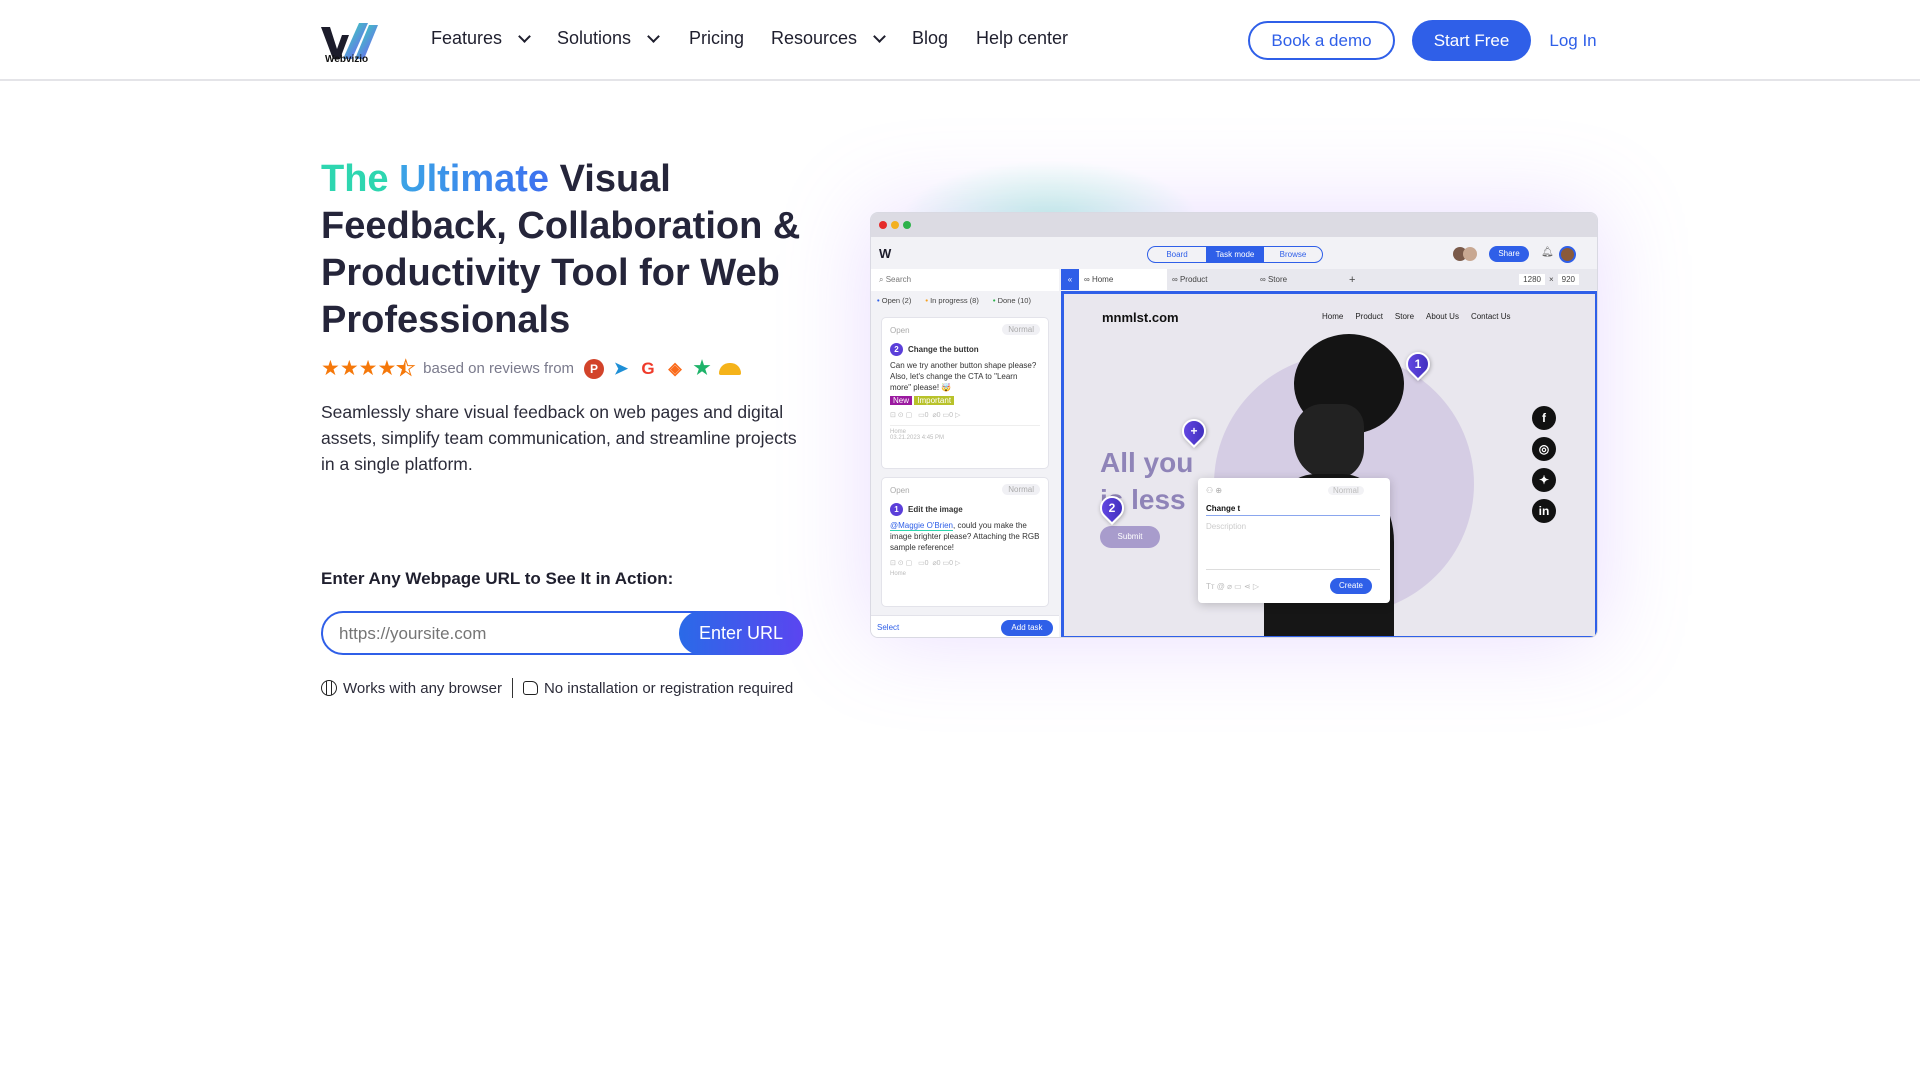 The height and width of the screenshot is (1080, 1920). What do you see at coordinates (329, 688) in the screenshot?
I see `globe-icon` at bounding box center [329, 688].